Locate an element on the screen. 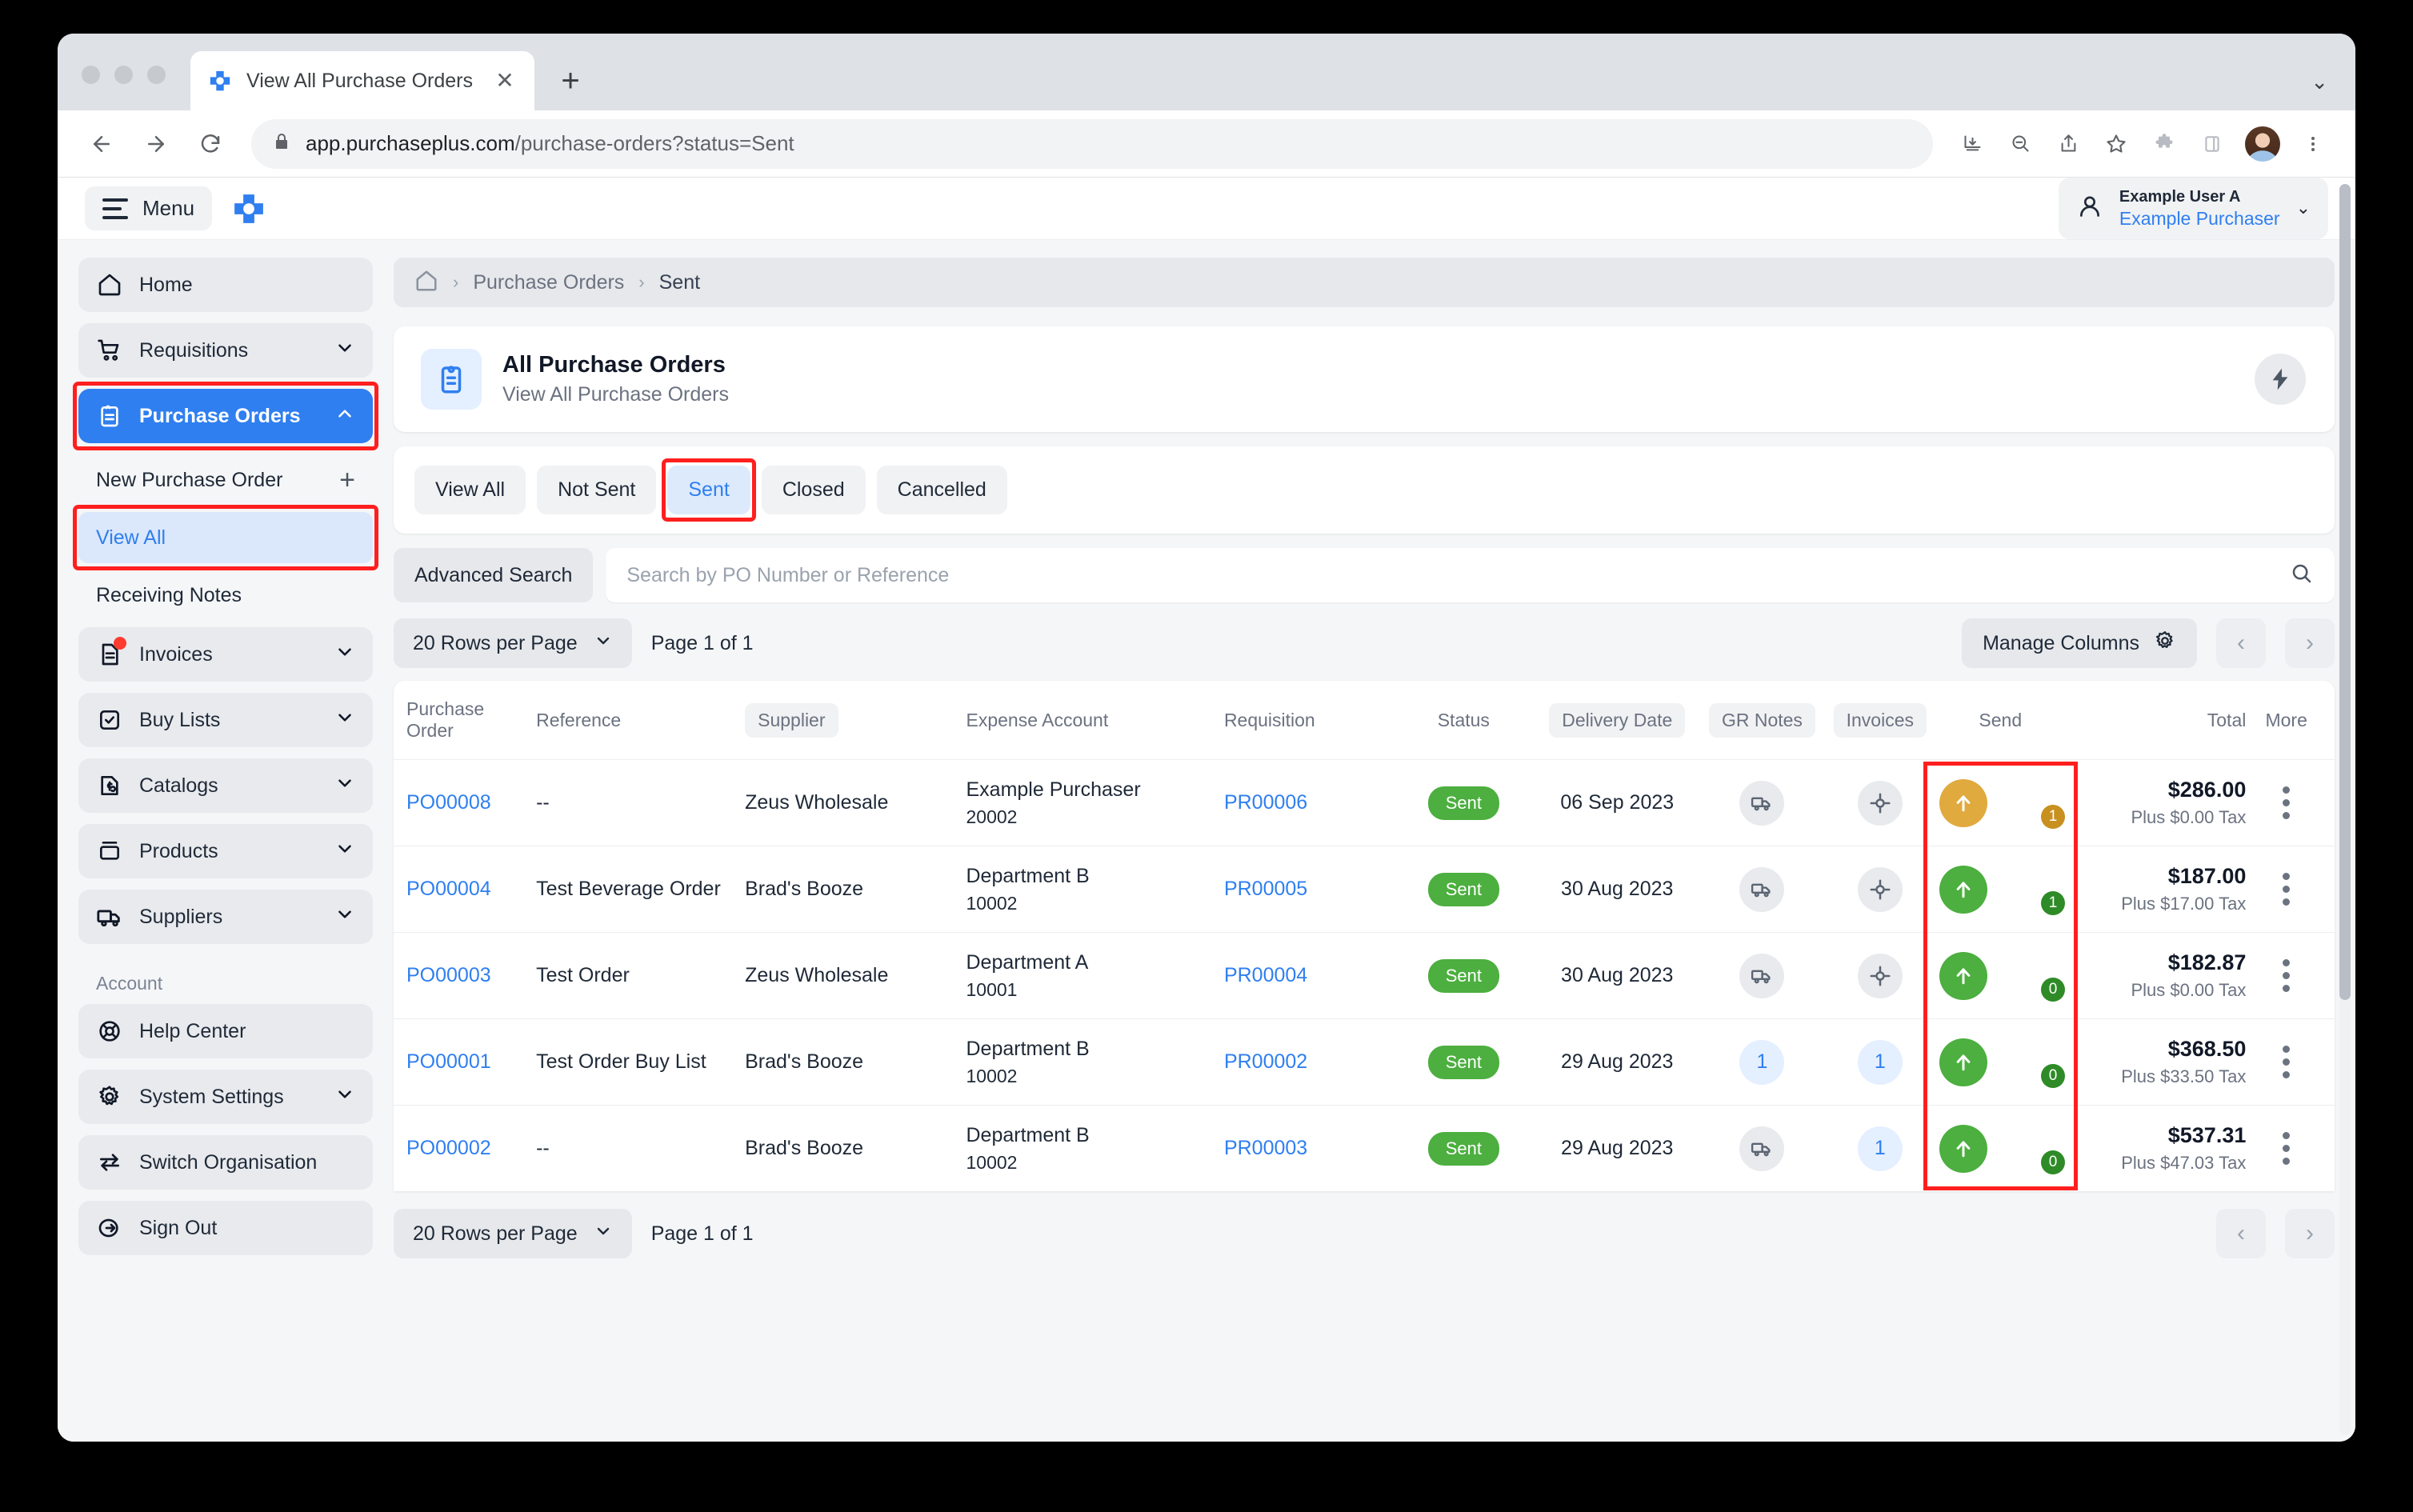 This screenshot has width=2413, height=1512. zoom-out-icon is located at coordinates (2020, 144).